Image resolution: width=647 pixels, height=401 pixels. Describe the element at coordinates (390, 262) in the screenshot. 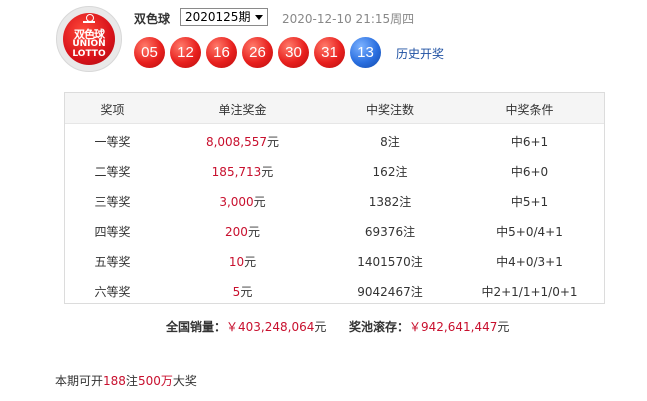

I see `winner-count: 1401570注` at that location.